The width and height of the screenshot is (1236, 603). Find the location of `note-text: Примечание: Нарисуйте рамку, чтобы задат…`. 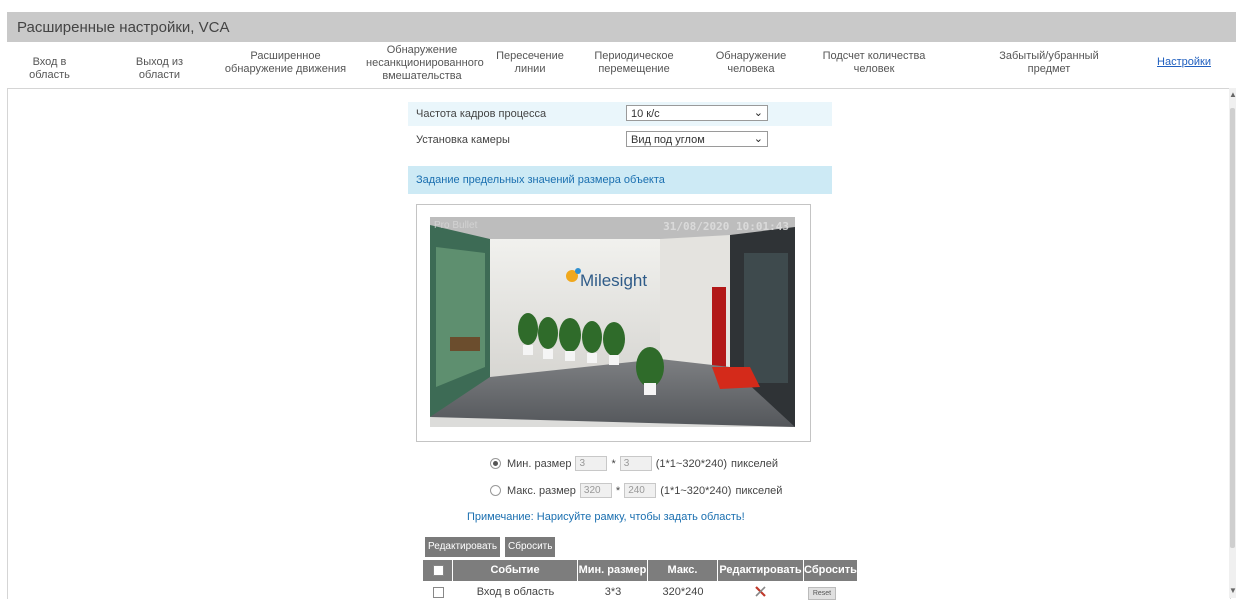

note-text: Примечание: Нарисуйте рамку, чтобы задат… is located at coordinates (606, 517).